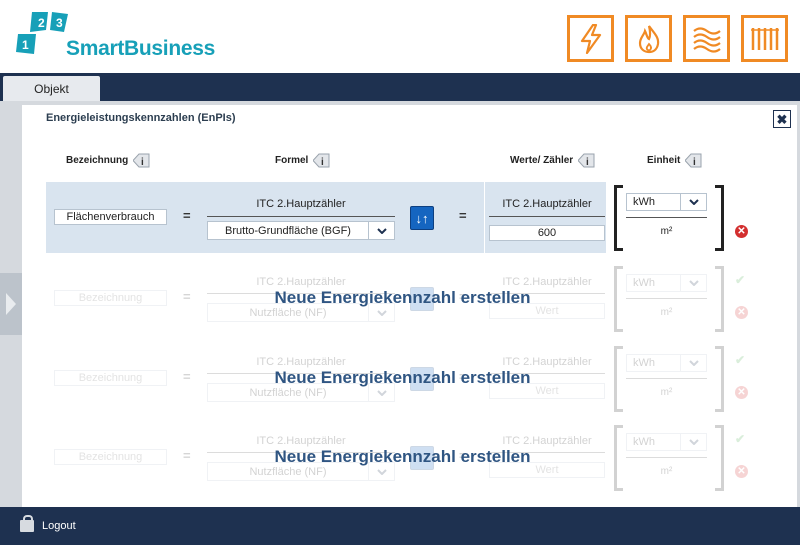 This screenshot has width=800, height=545. I want to click on app-header: 2 3 1 SmartBusiness, so click(400, 36).